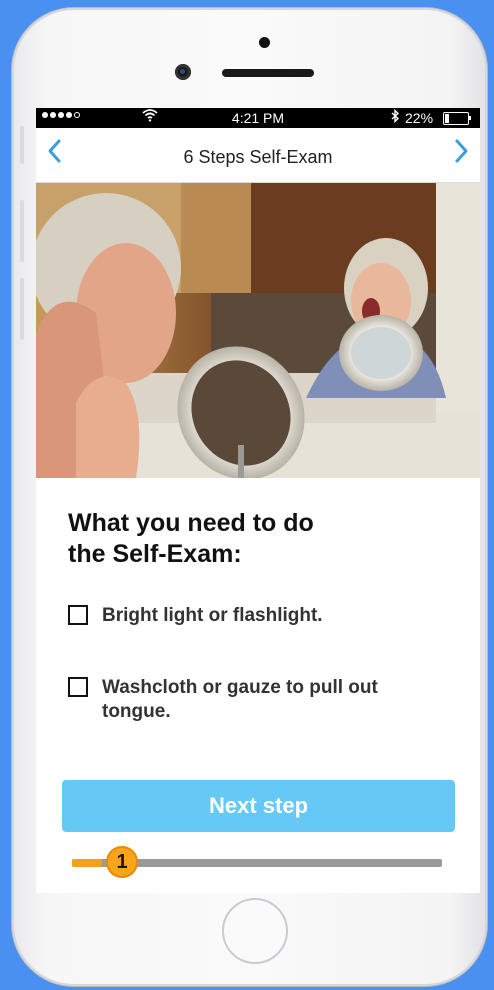 This screenshot has width=494, height=990. Describe the element at coordinates (240, 699) in the screenshot. I see `checklist-item-label: Washcloth or gauze to pull out tongue.` at that location.